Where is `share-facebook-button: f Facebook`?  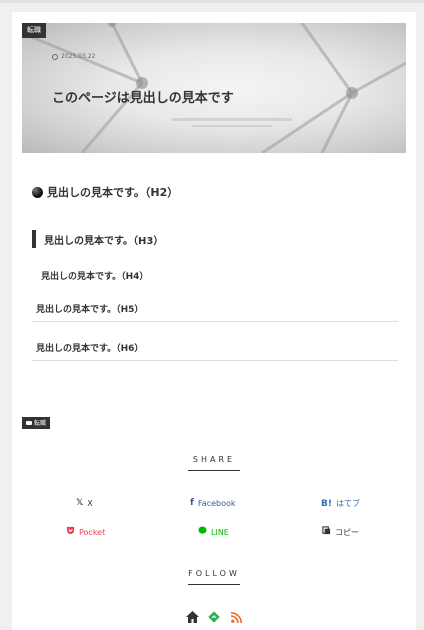
share-facebook-button: f Facebook is located at coordinates (213, 503).